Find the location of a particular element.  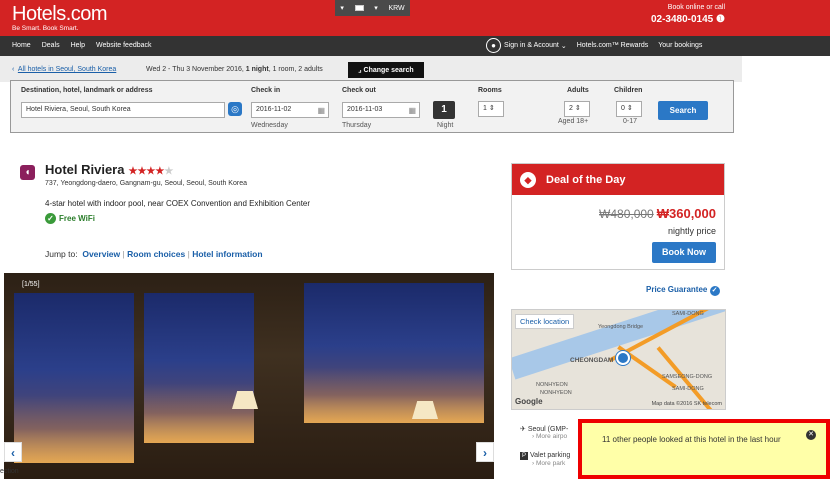

rooms-value: 1 is located at coordinates (485, 108).